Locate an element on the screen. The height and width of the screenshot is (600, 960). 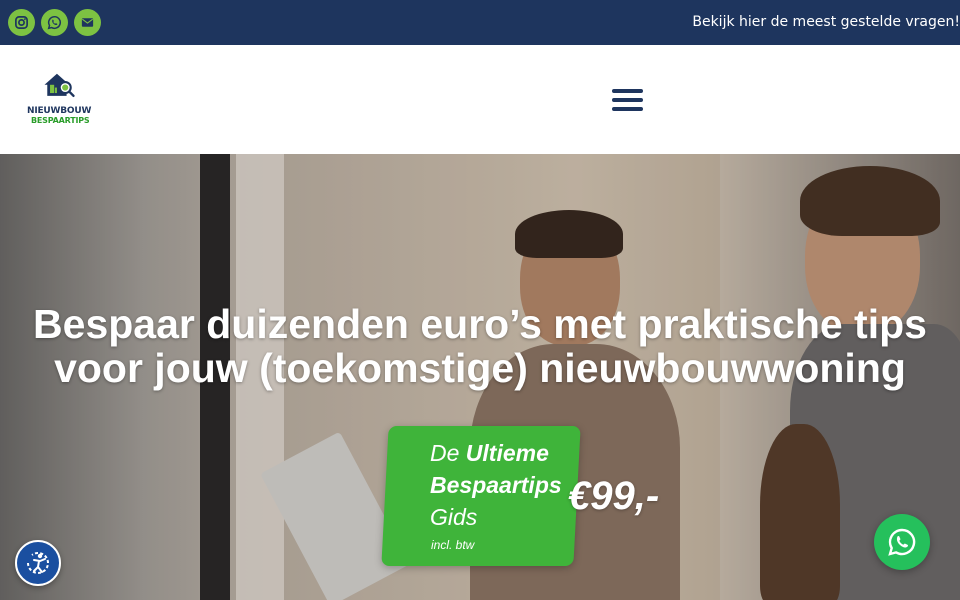
whatsapp-button is located at coordinates (54, 22).